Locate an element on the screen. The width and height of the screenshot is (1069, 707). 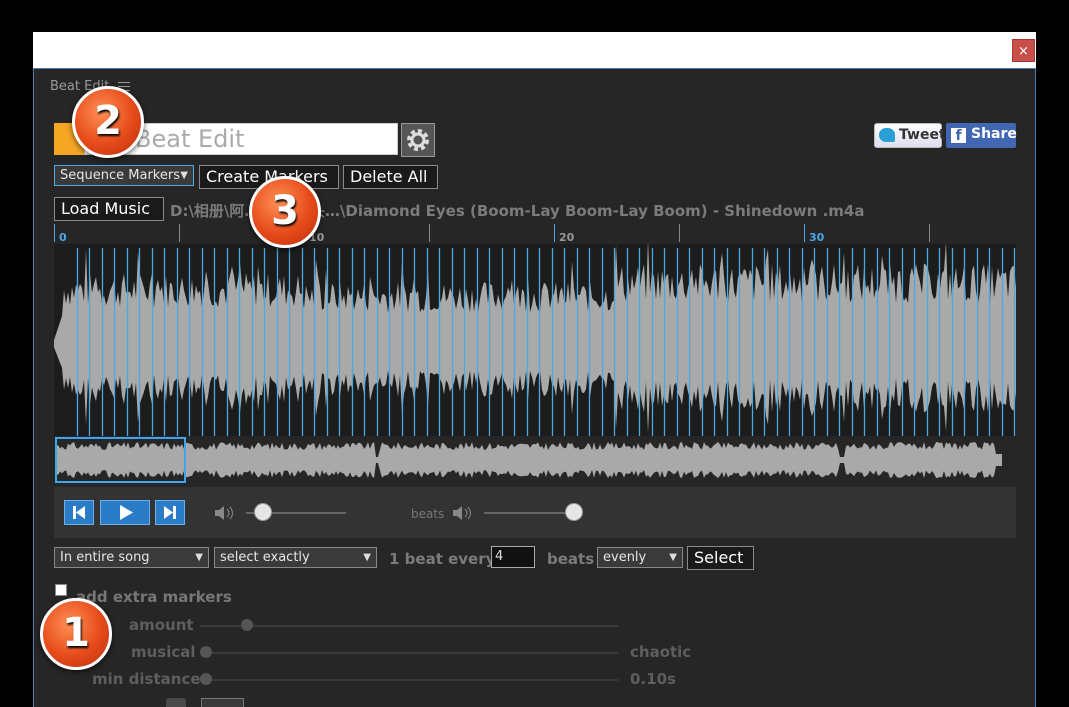
amount-label: amount is located at coordinates (161, 625).